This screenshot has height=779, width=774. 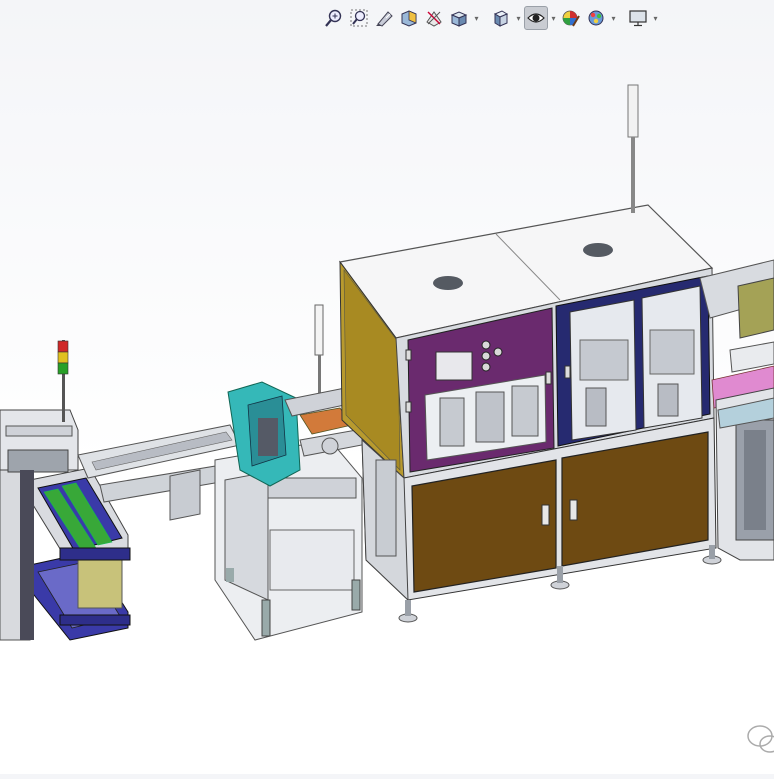 I want to click on view-orientation-dropdown: ▾, so click(x=476, y=18).